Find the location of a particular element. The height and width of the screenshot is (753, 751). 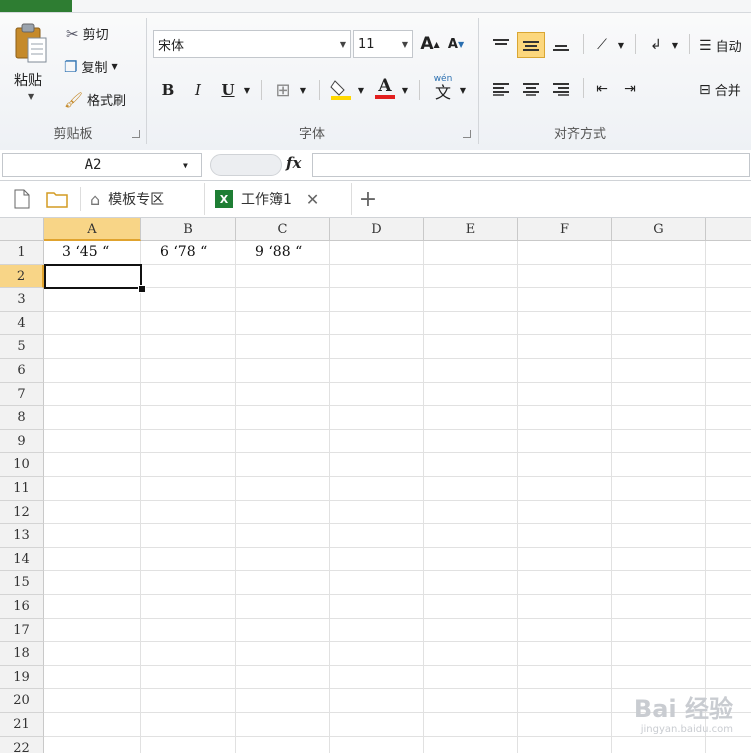

scissors-icon: ✂ is located at coordinates (72, 33).